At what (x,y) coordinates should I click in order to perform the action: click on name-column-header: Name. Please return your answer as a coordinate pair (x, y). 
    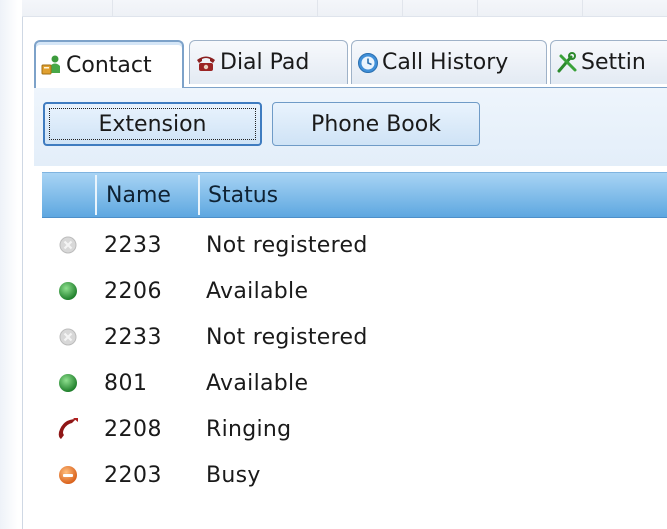
    Looking at the image, I should click on (148, 195).